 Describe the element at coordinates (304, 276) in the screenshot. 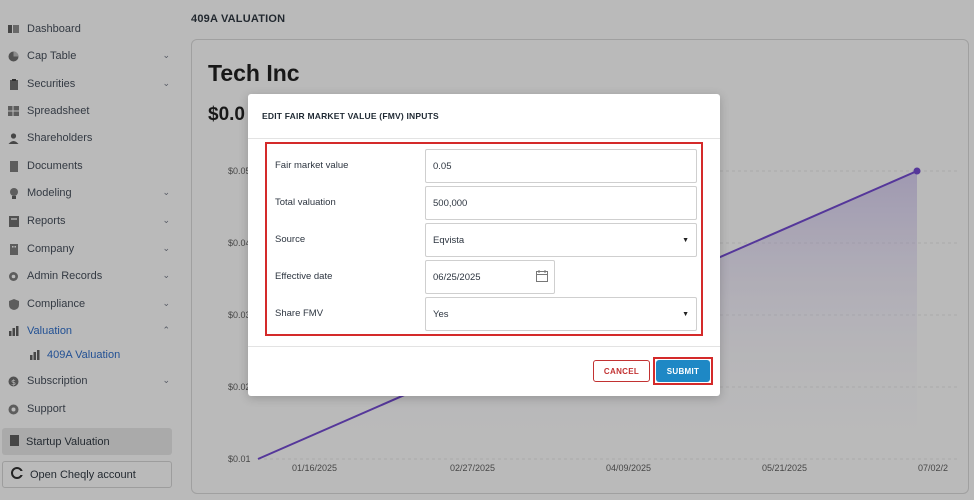

I see `effective-date-label: Effective date` at that location.